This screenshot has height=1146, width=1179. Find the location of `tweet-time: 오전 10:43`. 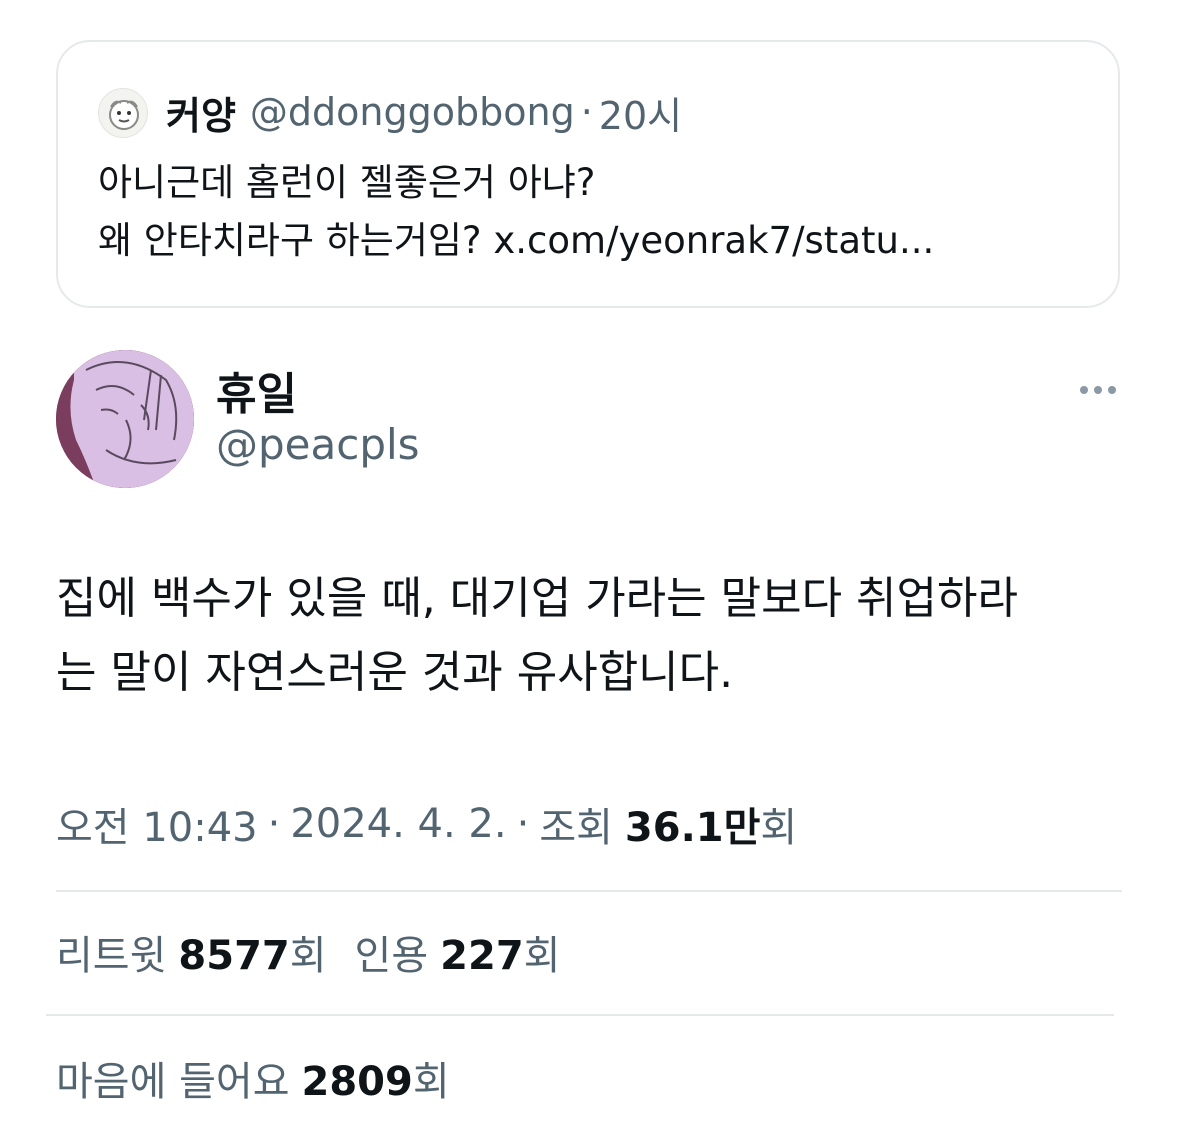

tweet-time: 오전 10:43 is located at coordinates (157, 824).